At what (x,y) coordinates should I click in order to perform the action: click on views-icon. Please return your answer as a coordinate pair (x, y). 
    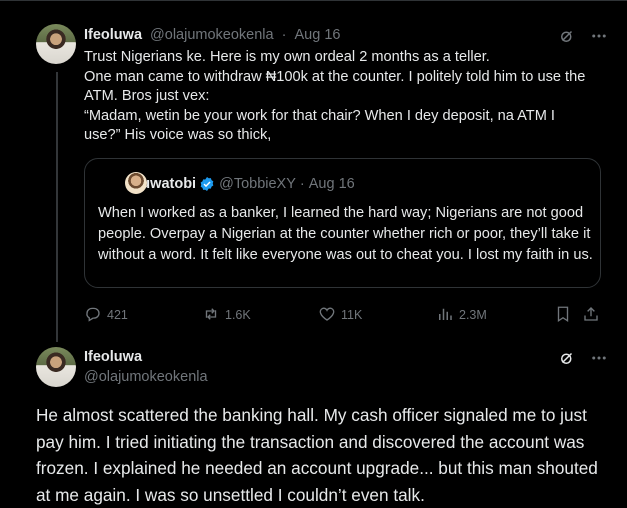
    Looking at the image, I should click on (445, 315).